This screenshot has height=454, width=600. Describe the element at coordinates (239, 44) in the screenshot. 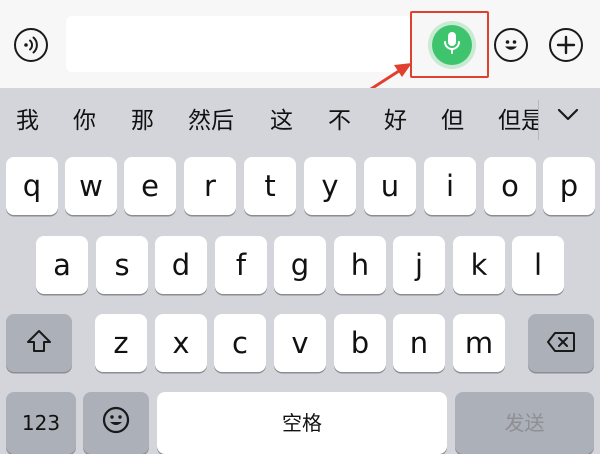

I see `message-input` at that location.